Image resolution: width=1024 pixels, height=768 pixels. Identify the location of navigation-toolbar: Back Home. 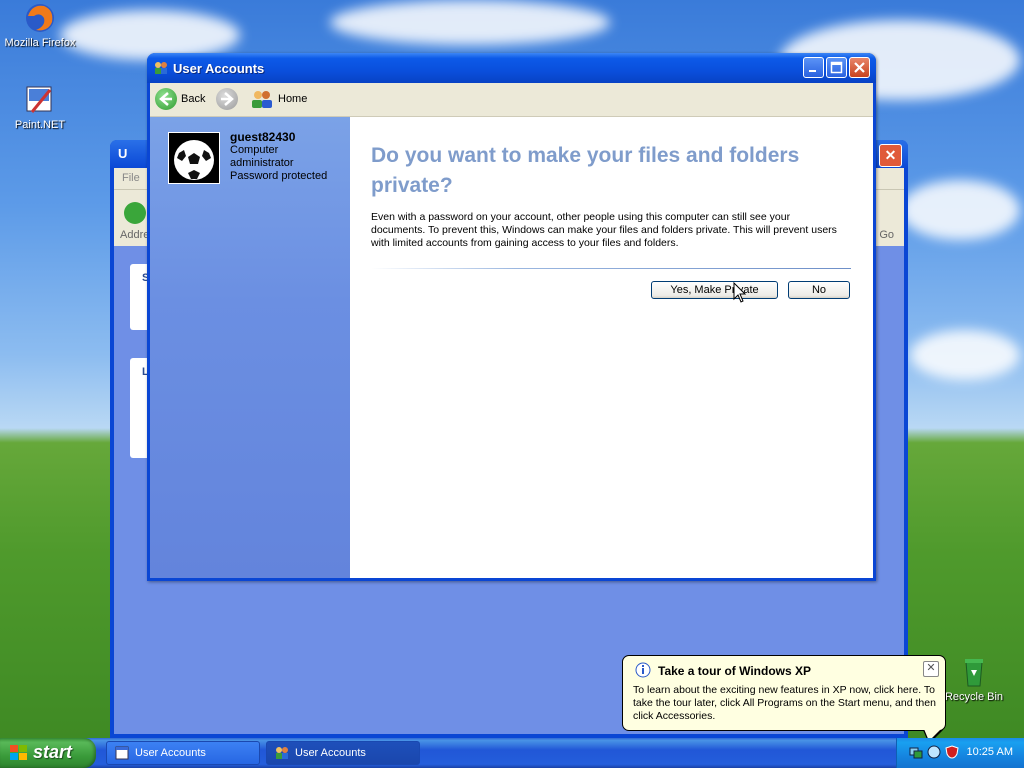
(511, 100).